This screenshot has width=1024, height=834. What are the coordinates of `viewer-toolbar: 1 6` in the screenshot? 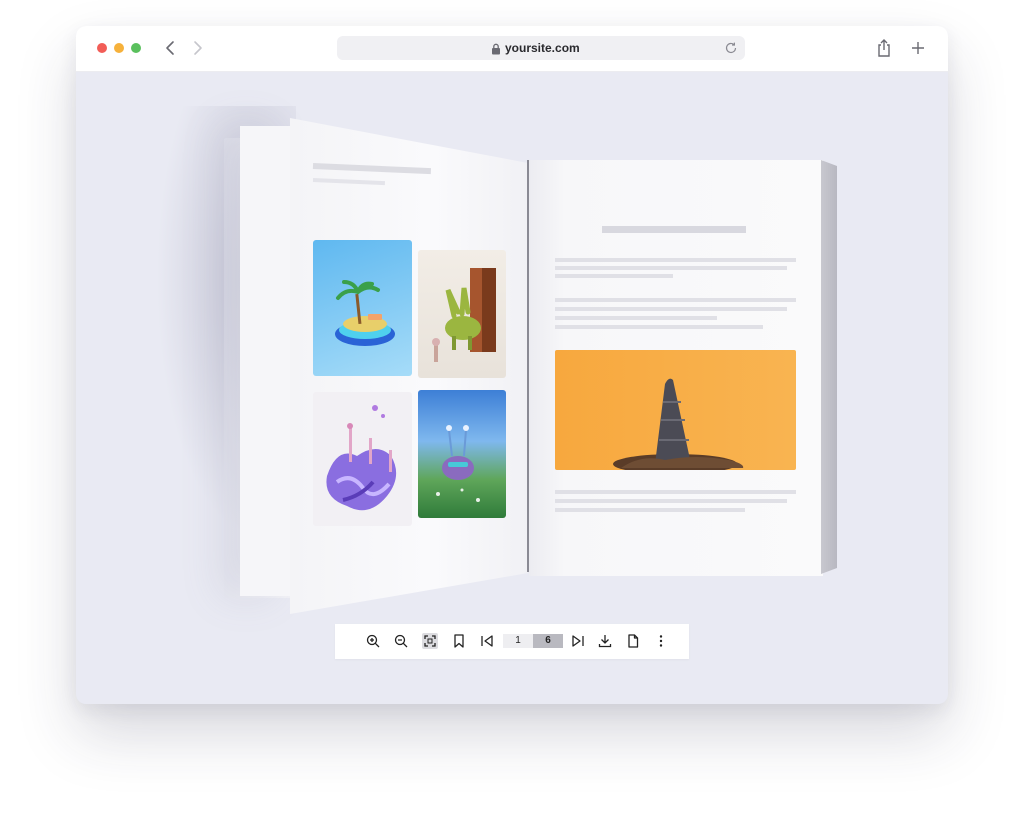 It's located at (512, 641).